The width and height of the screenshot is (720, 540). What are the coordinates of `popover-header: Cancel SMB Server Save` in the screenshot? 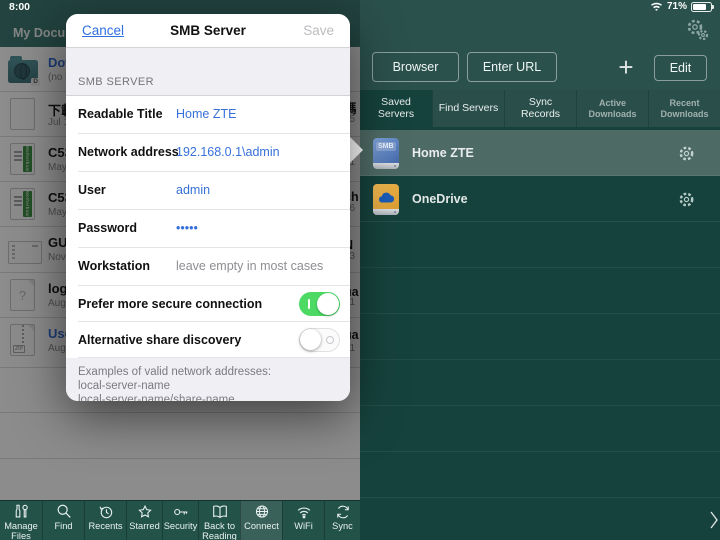 It's located at (208, 31).